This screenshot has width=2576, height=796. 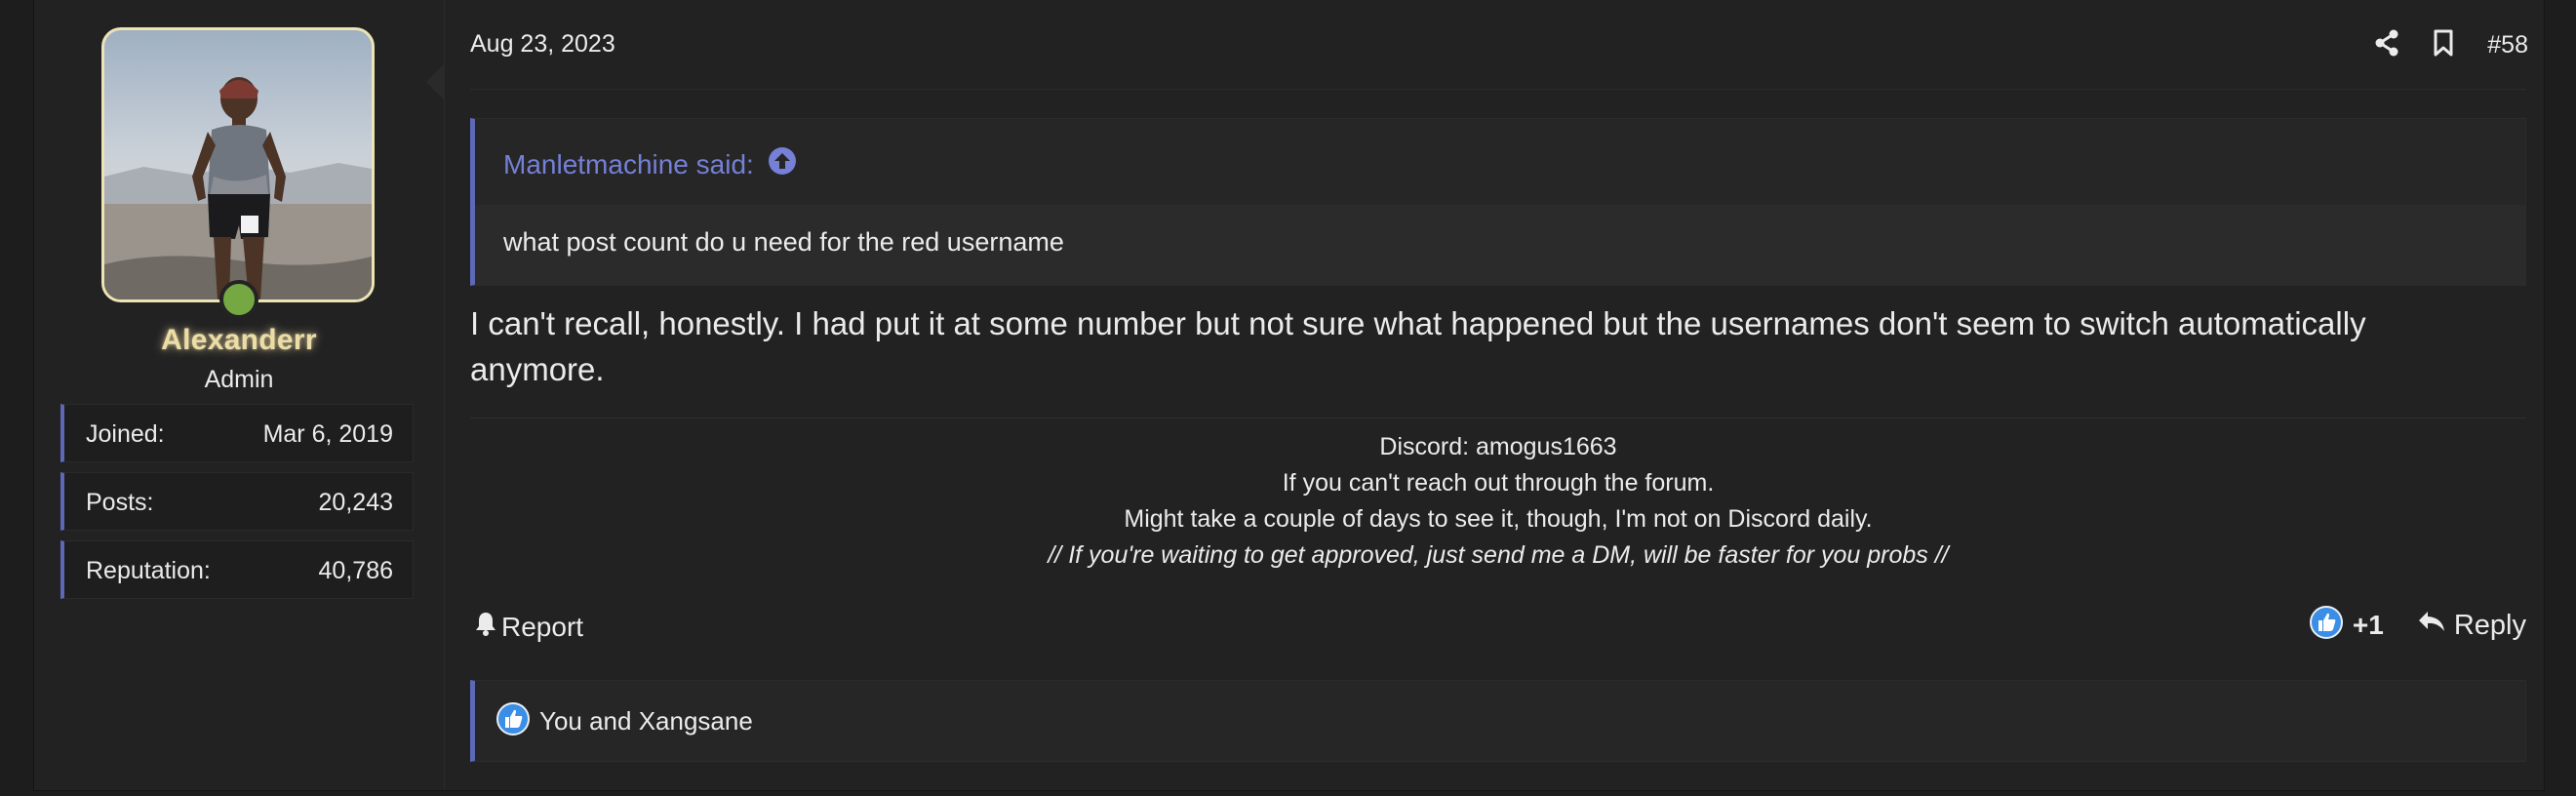 I want to click on divider, so click(x=1498, y=89).